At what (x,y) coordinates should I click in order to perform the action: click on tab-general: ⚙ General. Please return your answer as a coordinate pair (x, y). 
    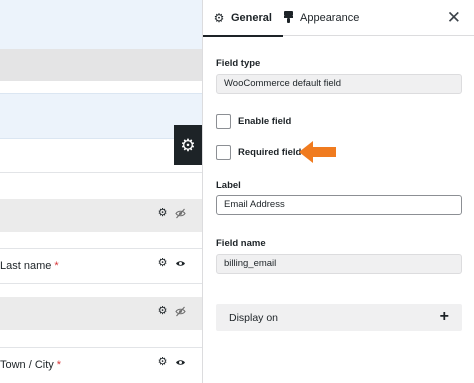
    Looking at the image, I should click on (243, 18).